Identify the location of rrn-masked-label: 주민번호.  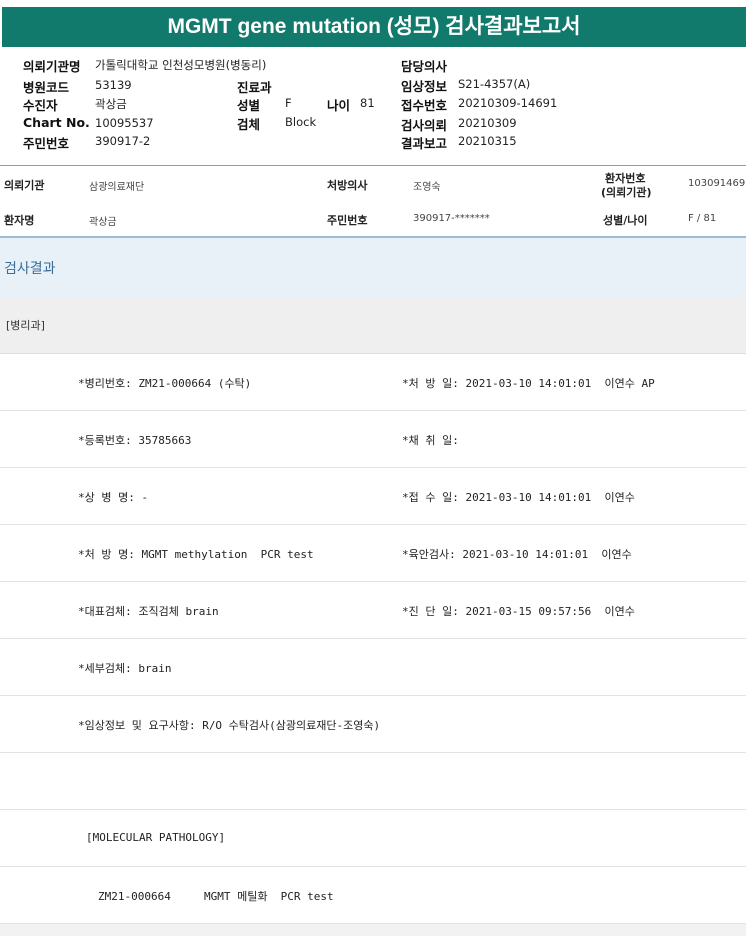
(347, 220).